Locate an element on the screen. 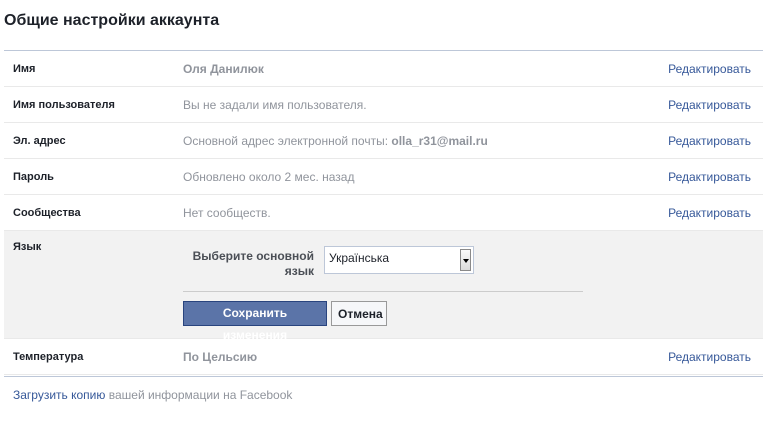 This screenshot has width=778, height=444. language-prompt: Выберите основной язык is located at coordinates (248, 264).